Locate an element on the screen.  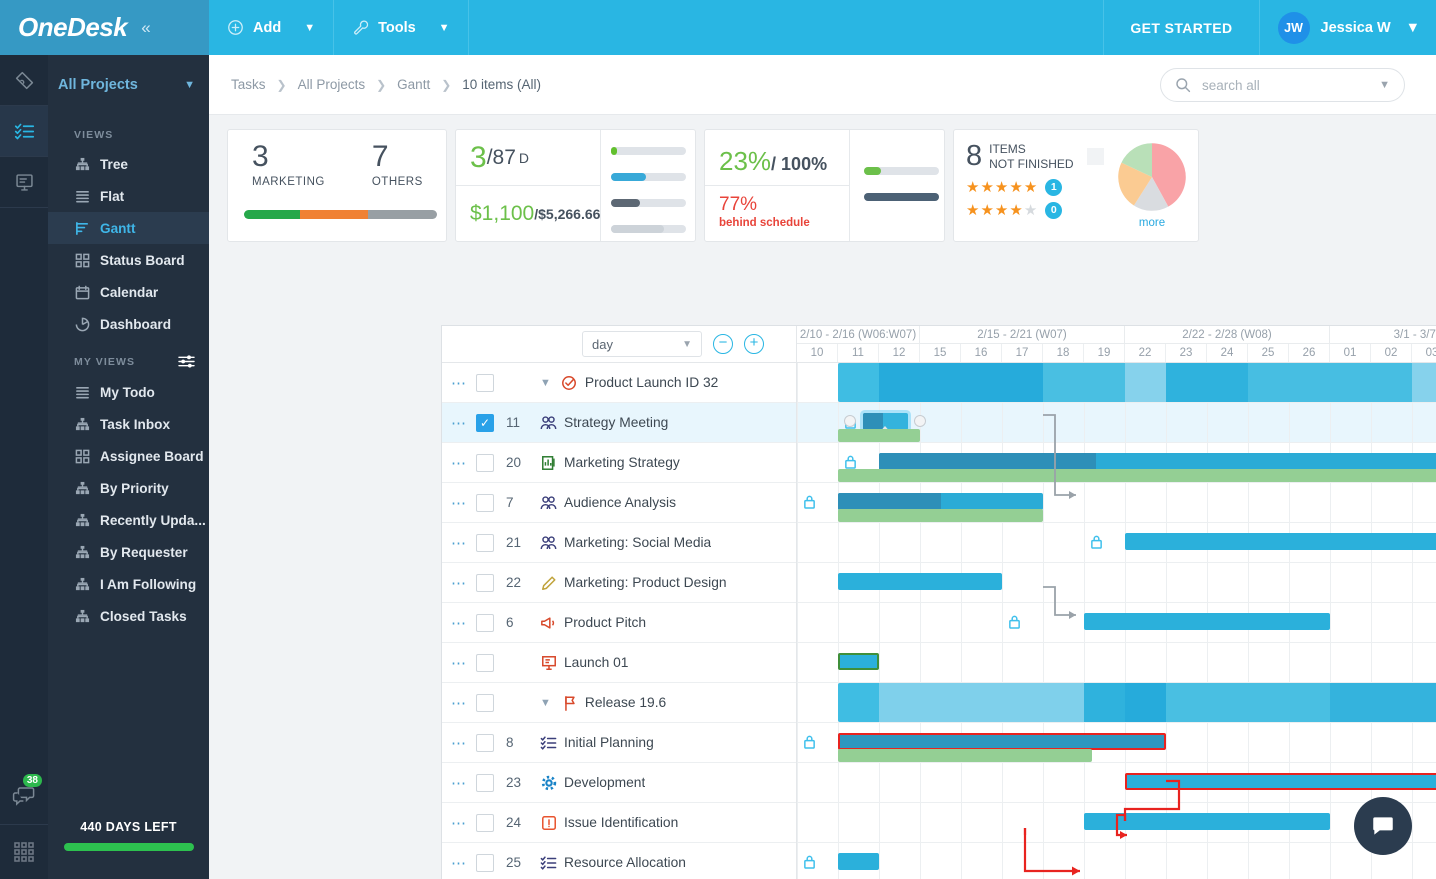
project-selector: All Projects ▼ is located at coordinates (128, 85).